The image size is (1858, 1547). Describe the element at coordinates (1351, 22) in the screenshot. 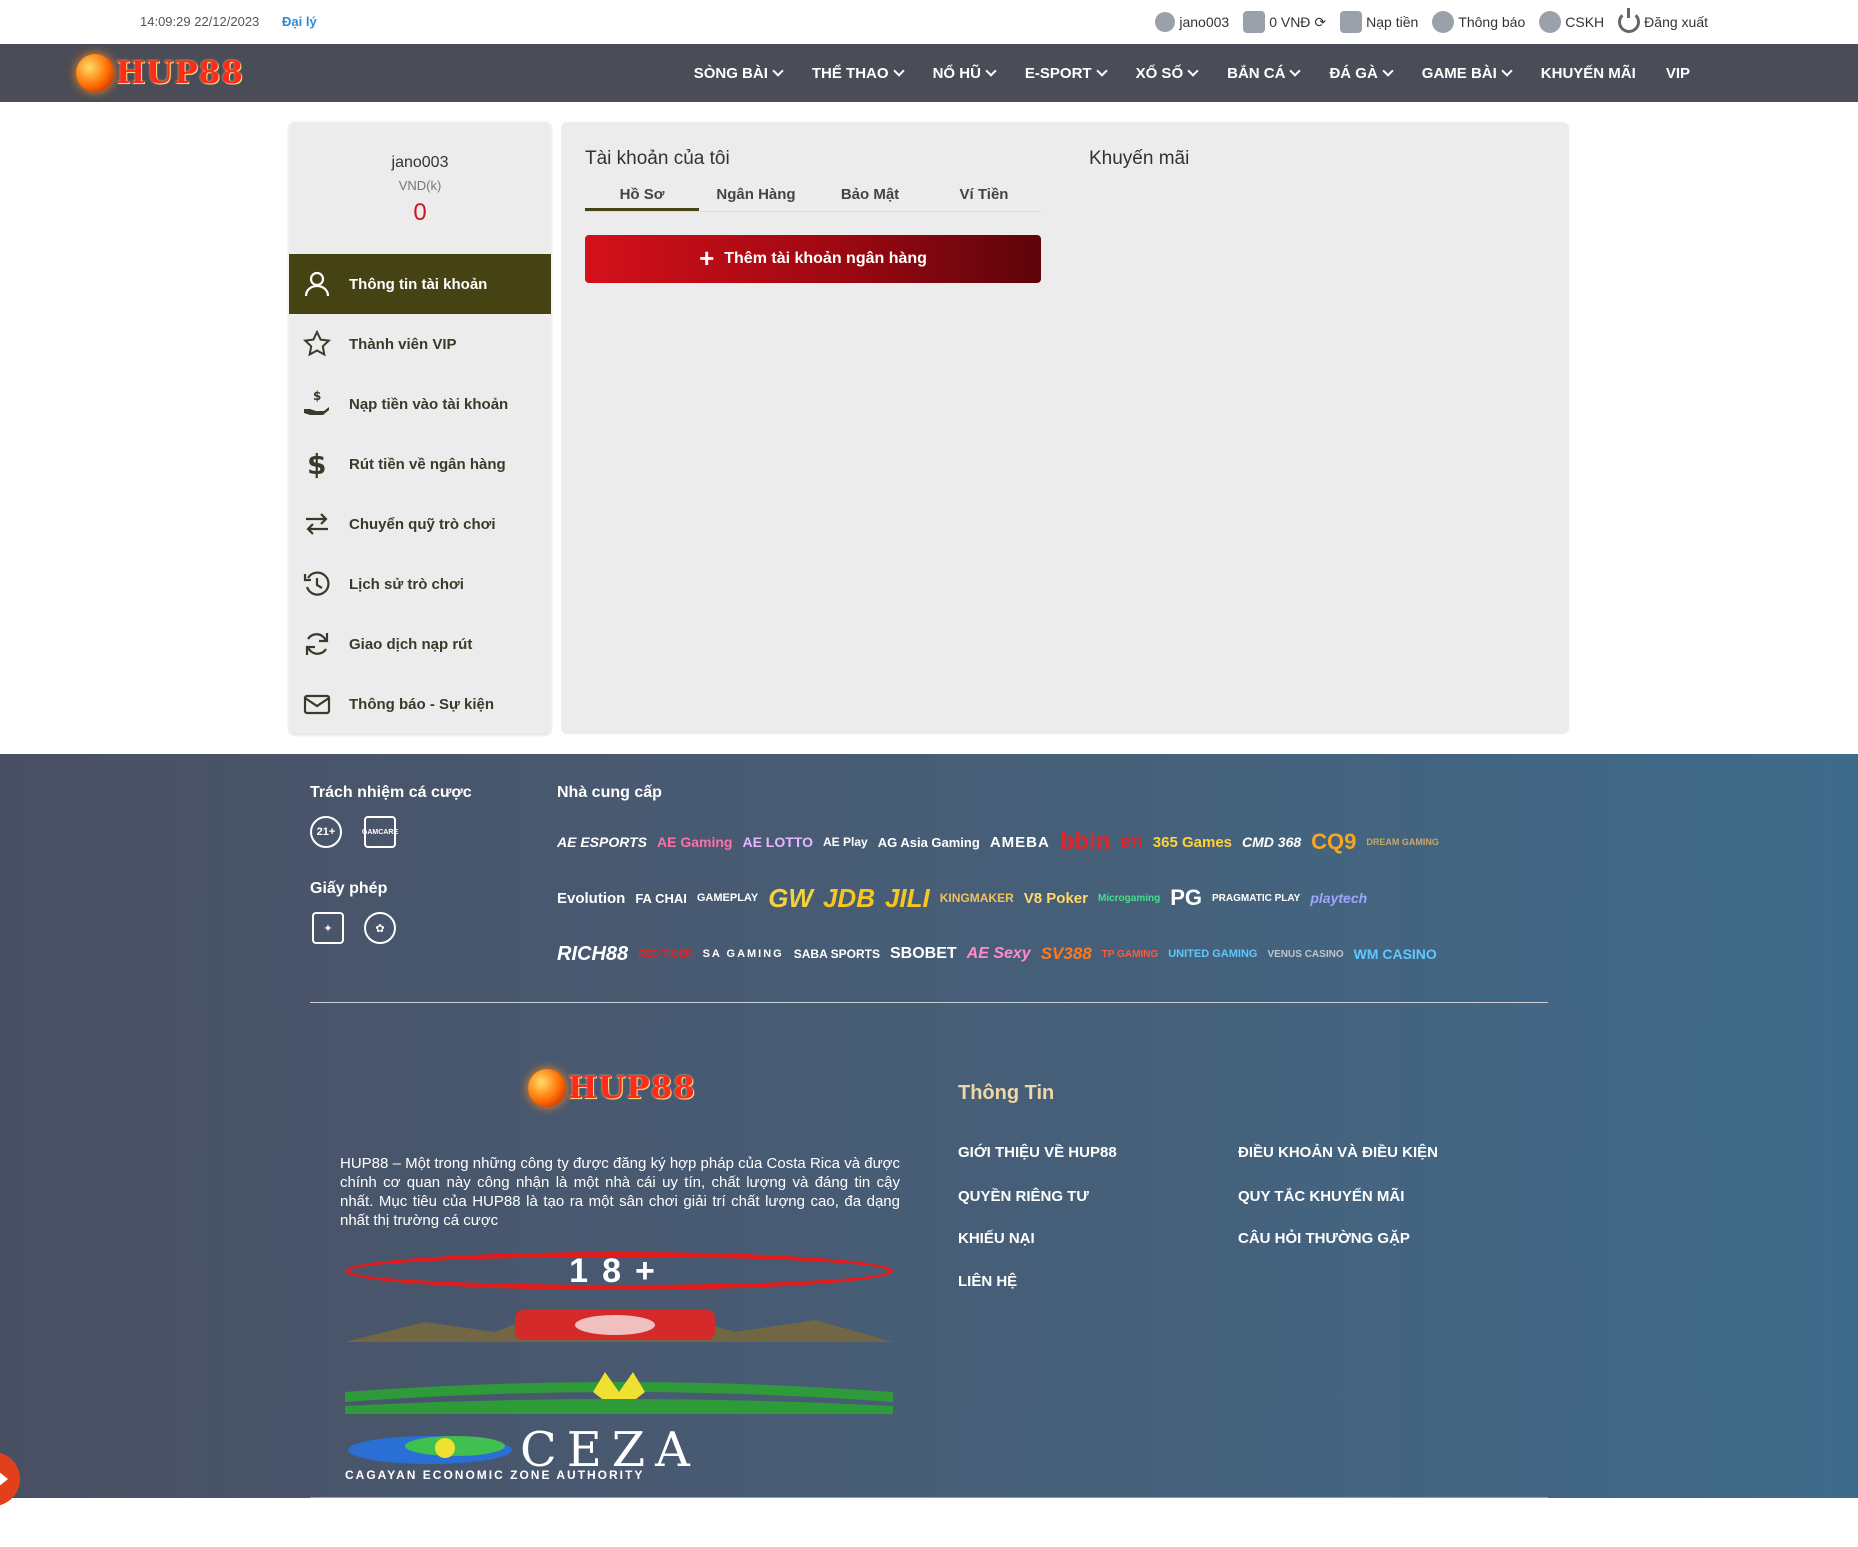

I see `piggy-bank-icon` at that location.